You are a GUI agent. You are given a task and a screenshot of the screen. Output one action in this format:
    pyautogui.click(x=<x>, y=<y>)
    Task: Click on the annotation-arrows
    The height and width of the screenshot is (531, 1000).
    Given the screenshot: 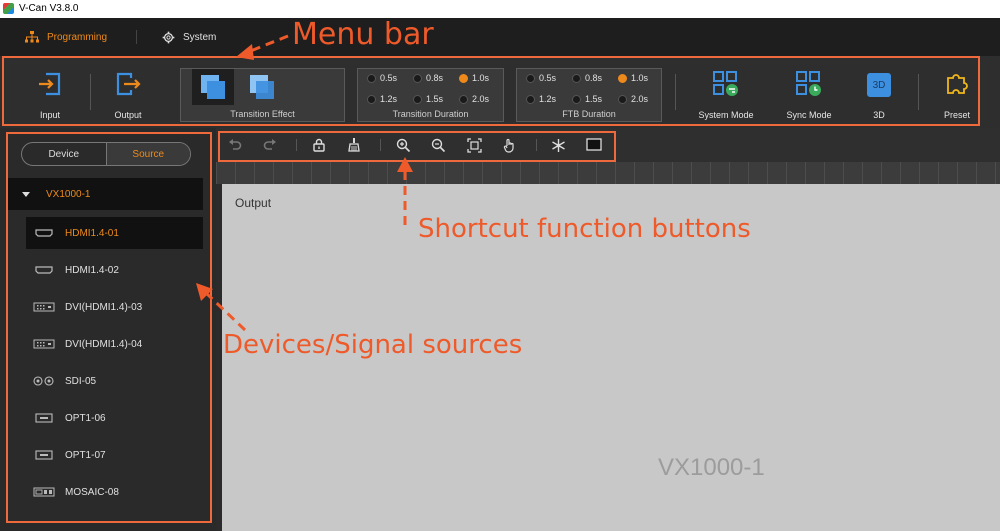 What is the action you would take?
    pyautogui.click(x=304, y=183)
    